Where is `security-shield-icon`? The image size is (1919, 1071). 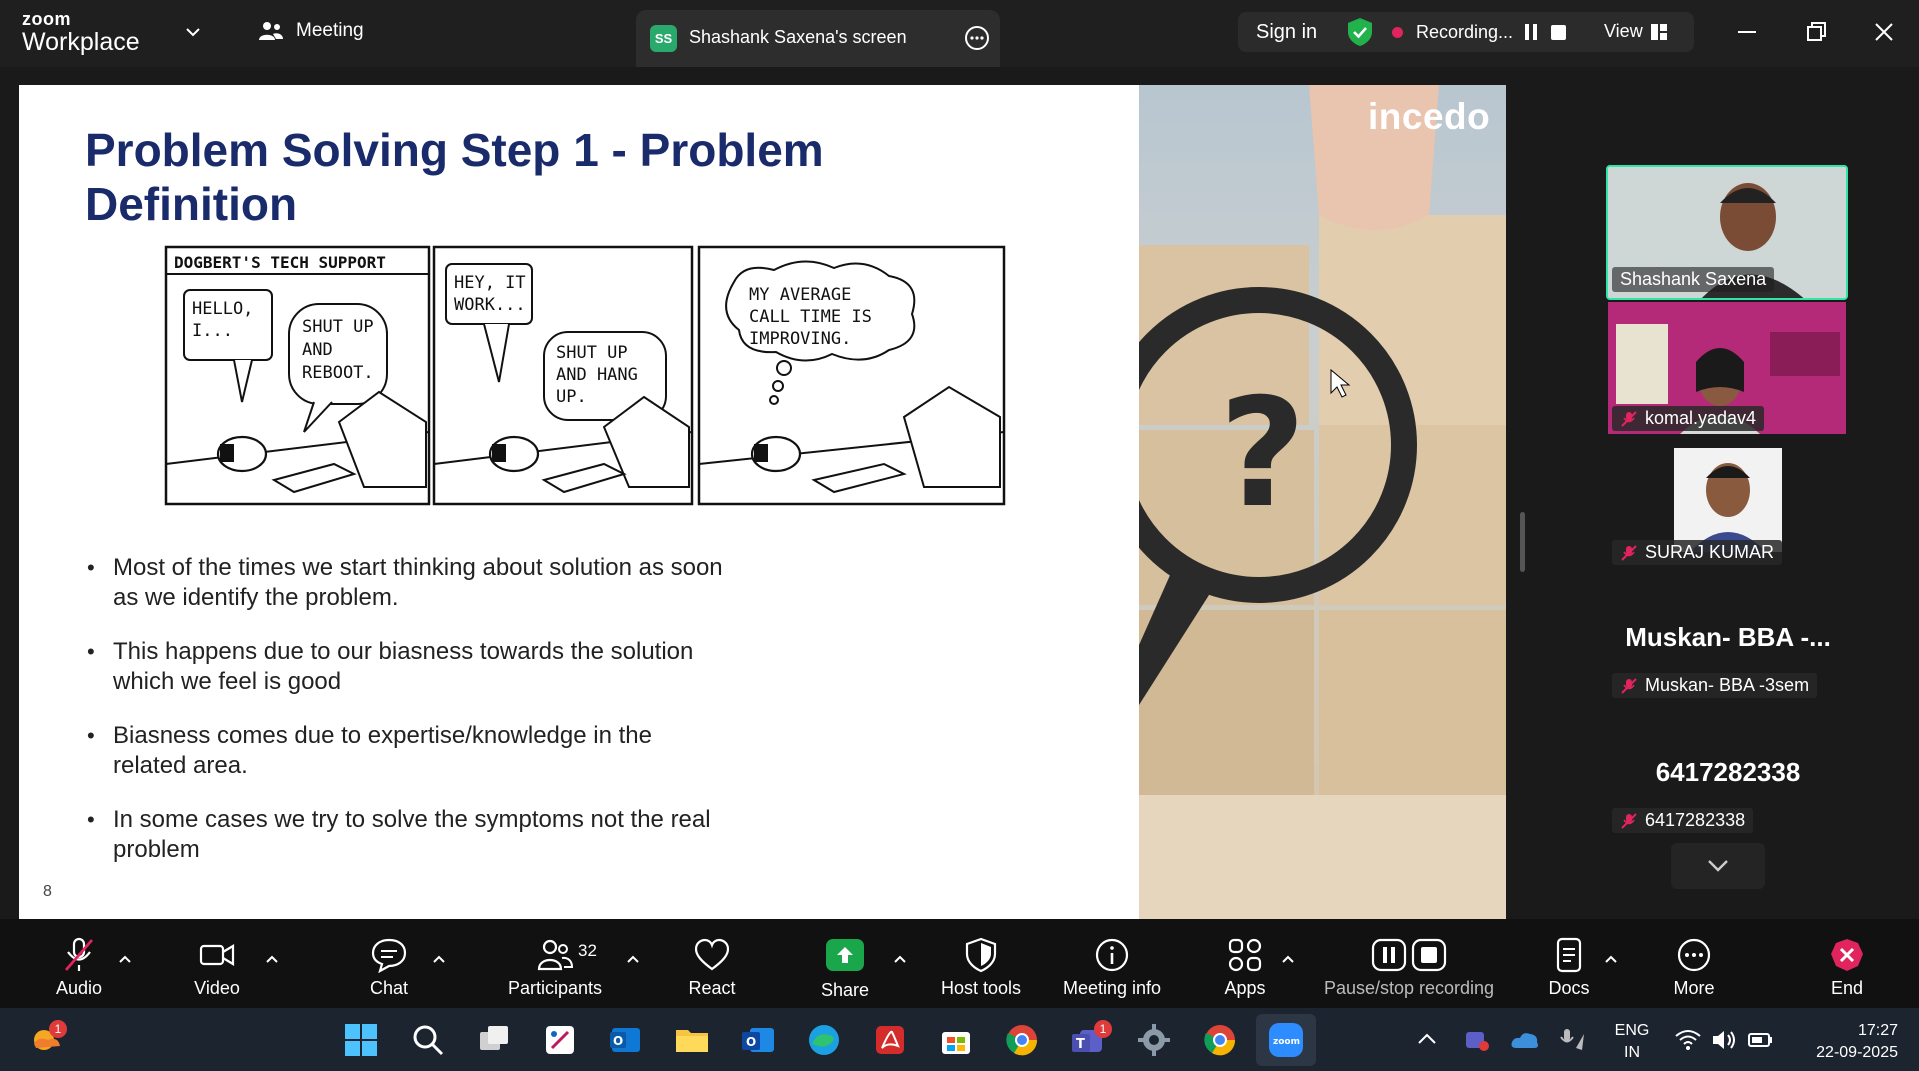
security-shield-icon is located at coordinates (1360, 32).